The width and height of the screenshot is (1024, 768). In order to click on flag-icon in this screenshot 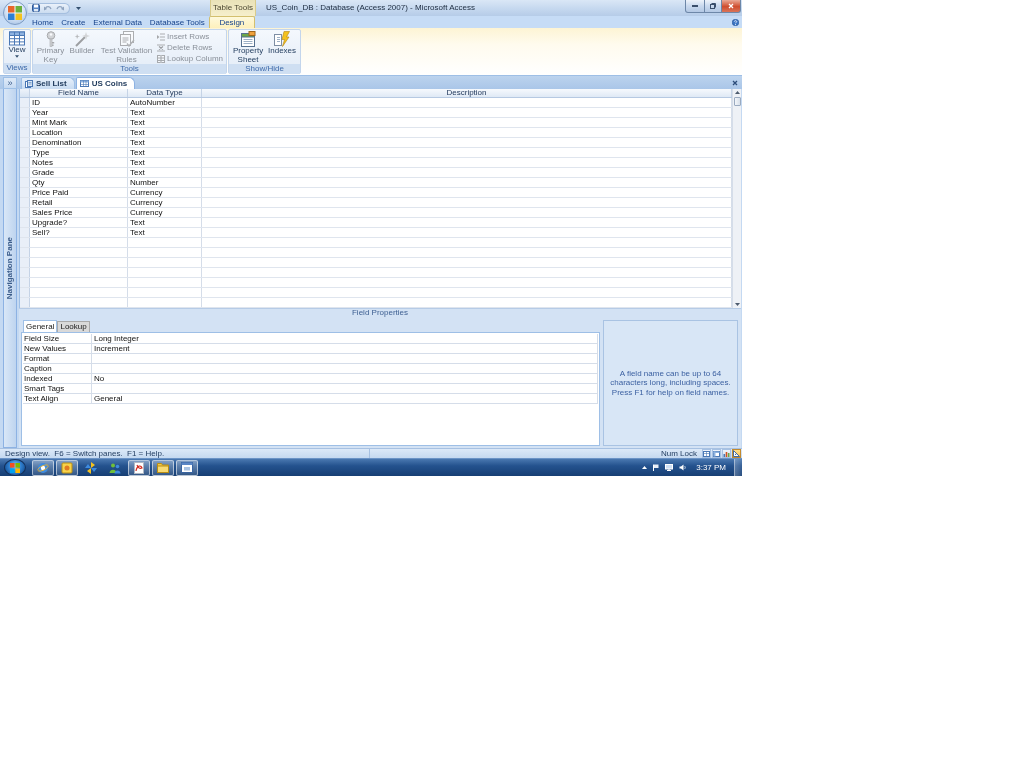, I will do `click(656, 467)`.